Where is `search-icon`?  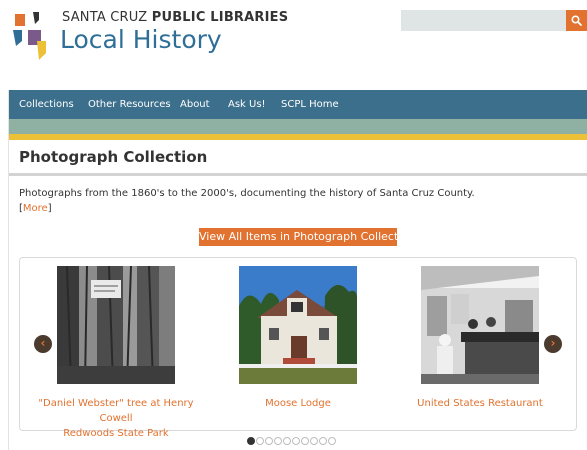
search-icon is located at coordinates (576, 20).